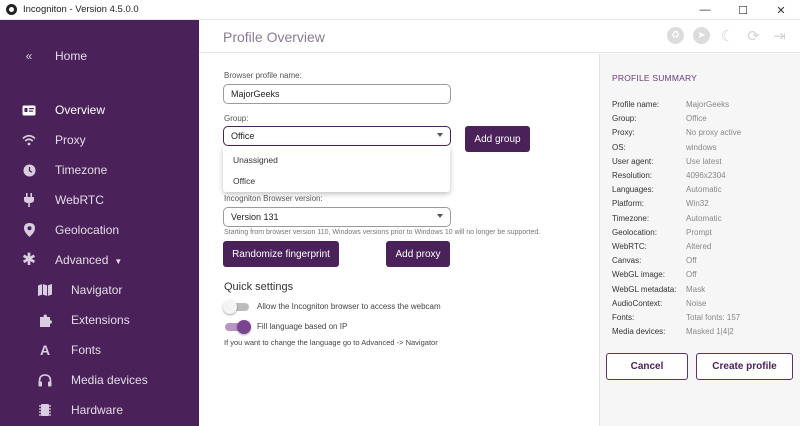 Image resolution: width=800 pixels, height=426 pixels. I want to click on summary-value: Total fonts: 157, so click(713, 317).